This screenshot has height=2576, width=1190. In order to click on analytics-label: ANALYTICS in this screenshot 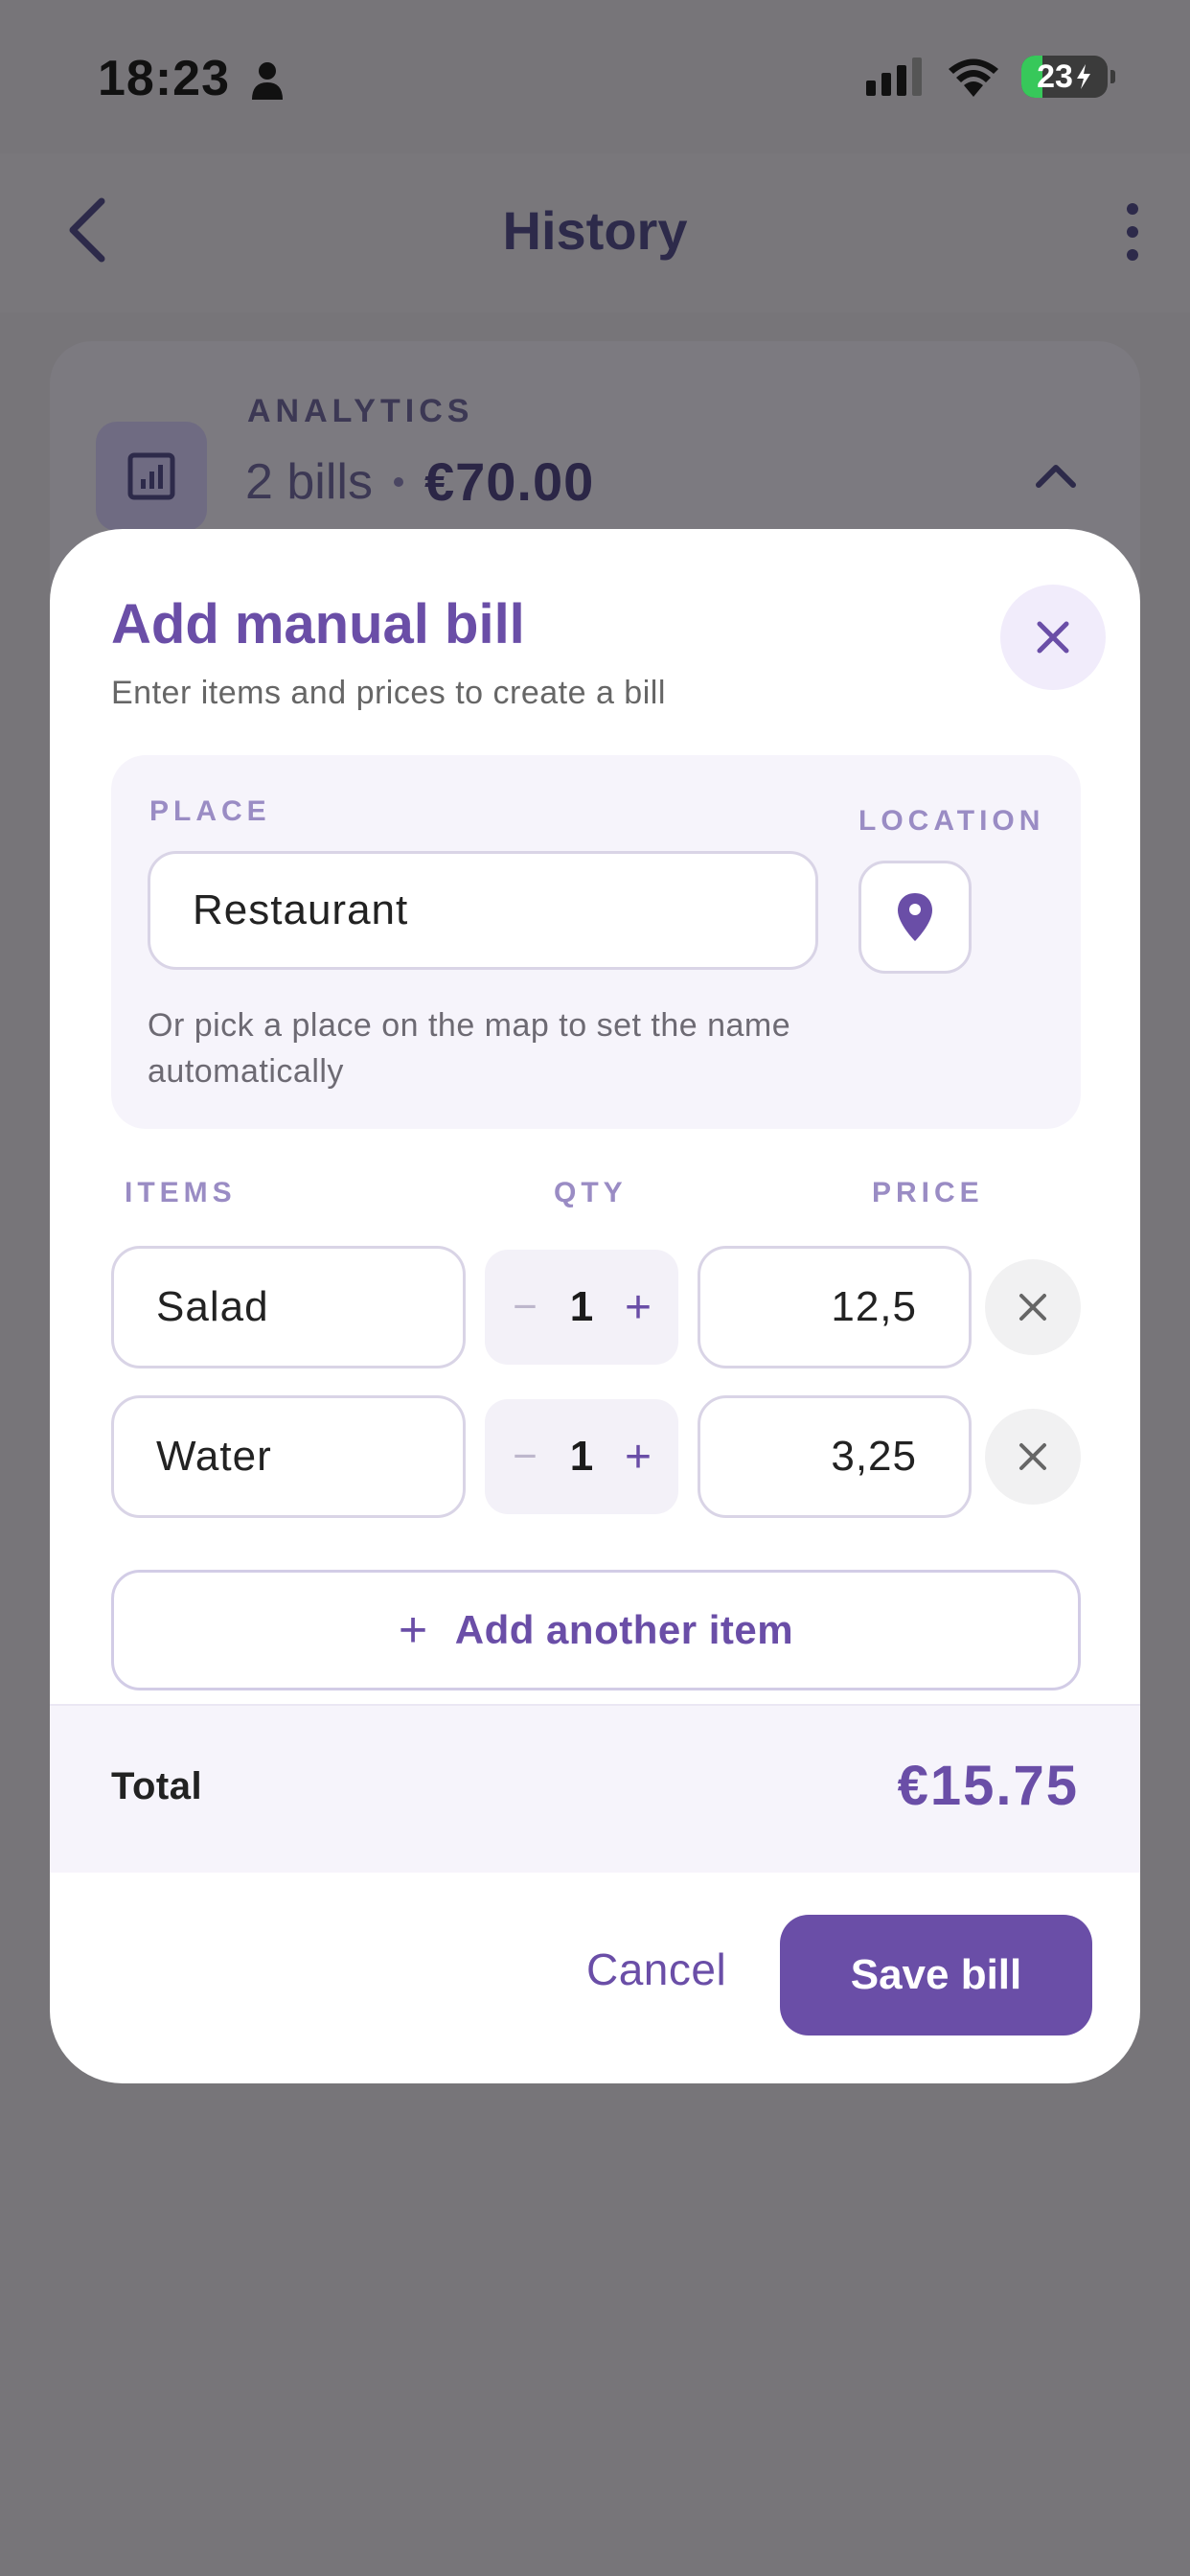, I will do `click(360, 411)`.